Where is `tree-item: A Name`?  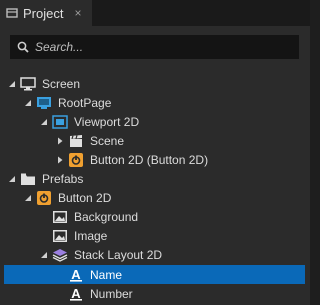 tree-item: A Name is located at coordinates (154, 274).